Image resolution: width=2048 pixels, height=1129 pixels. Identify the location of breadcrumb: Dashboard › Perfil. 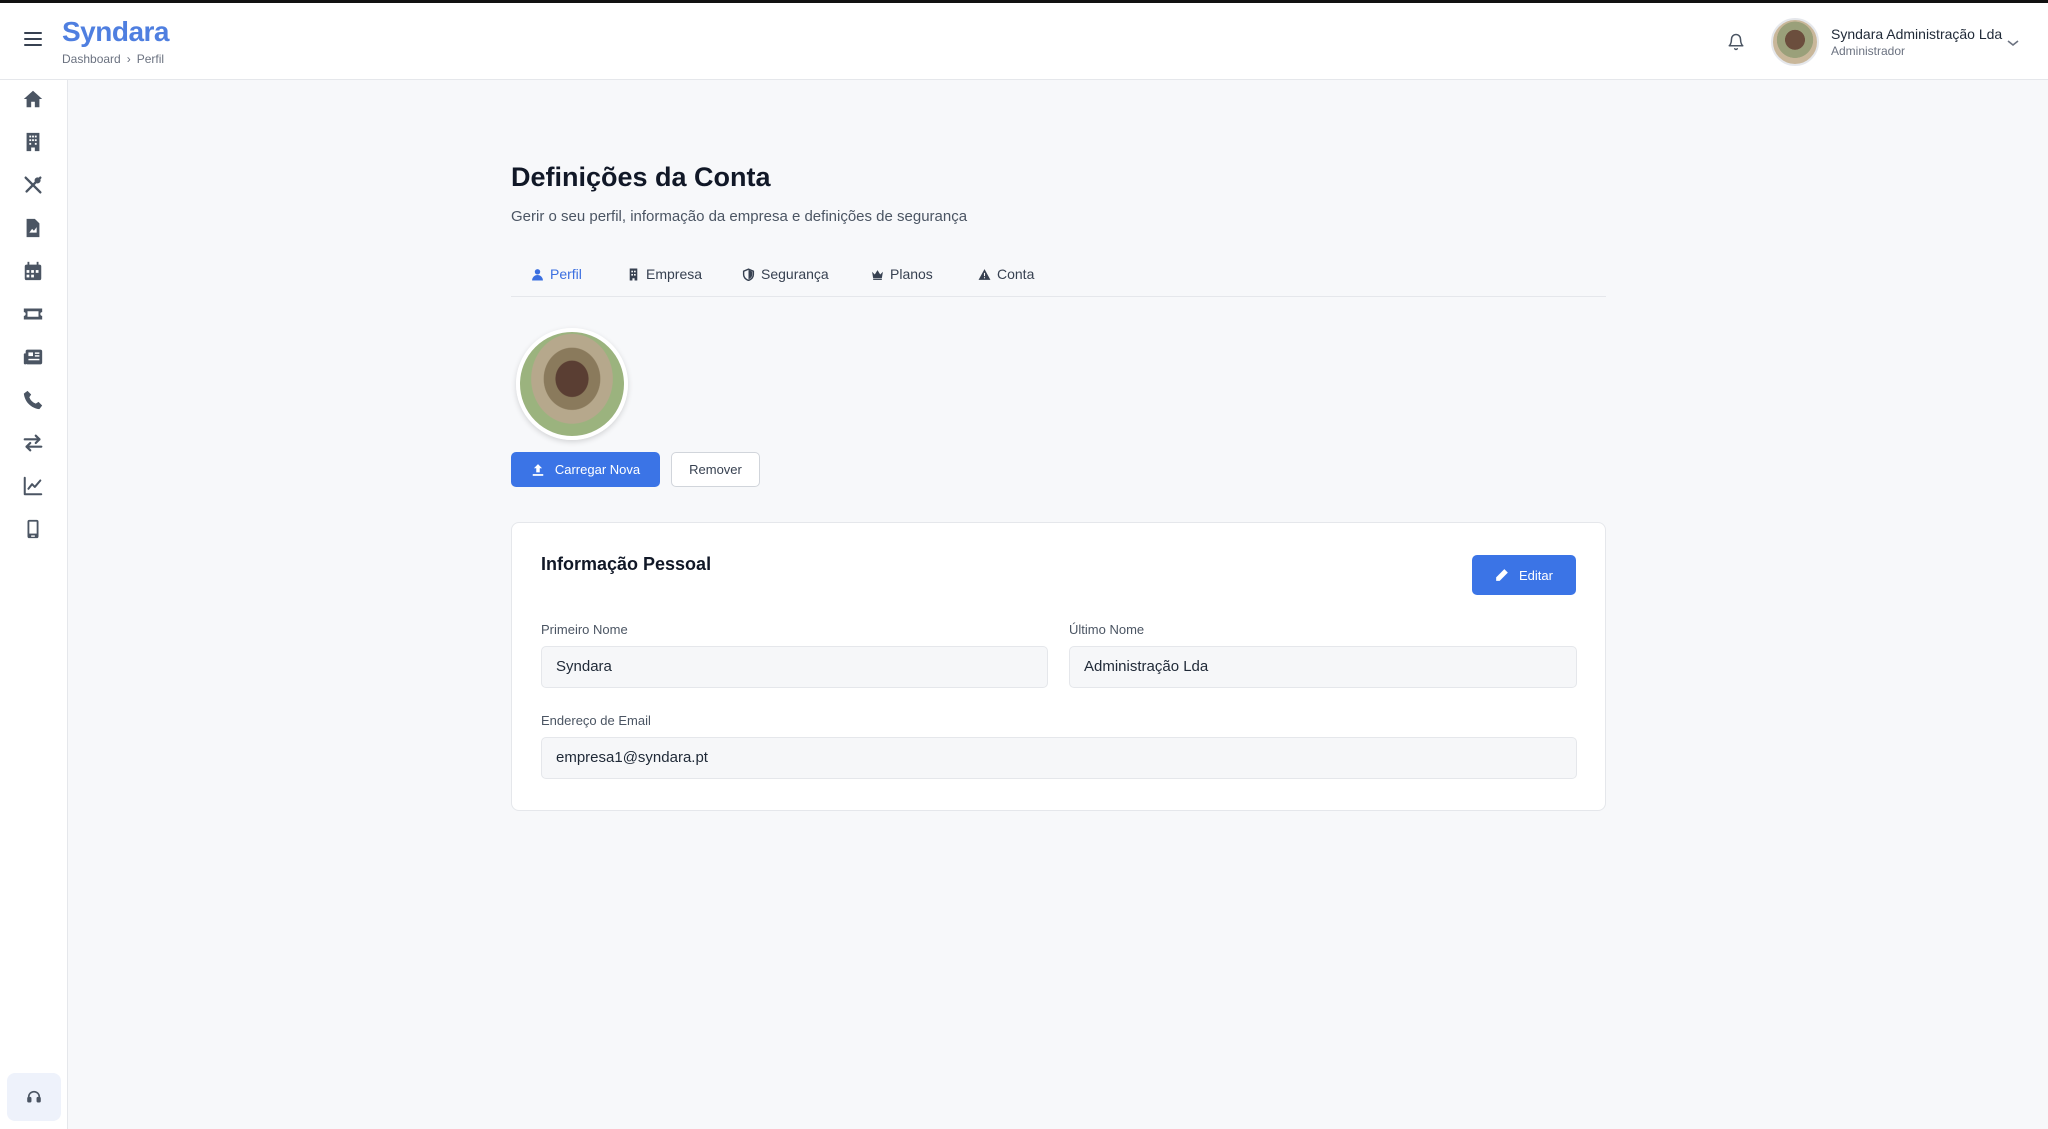
(113, 59).